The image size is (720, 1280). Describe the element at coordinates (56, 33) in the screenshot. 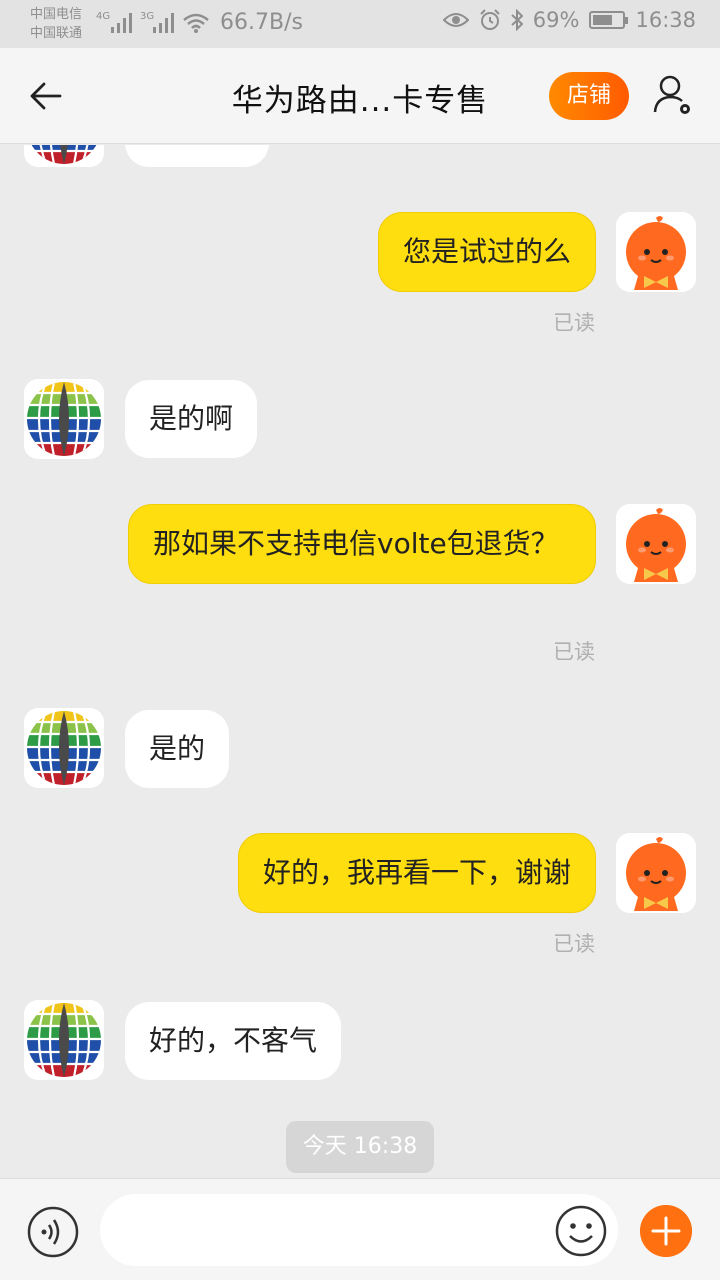

I see `carrier-2: 中国联通` at that location.